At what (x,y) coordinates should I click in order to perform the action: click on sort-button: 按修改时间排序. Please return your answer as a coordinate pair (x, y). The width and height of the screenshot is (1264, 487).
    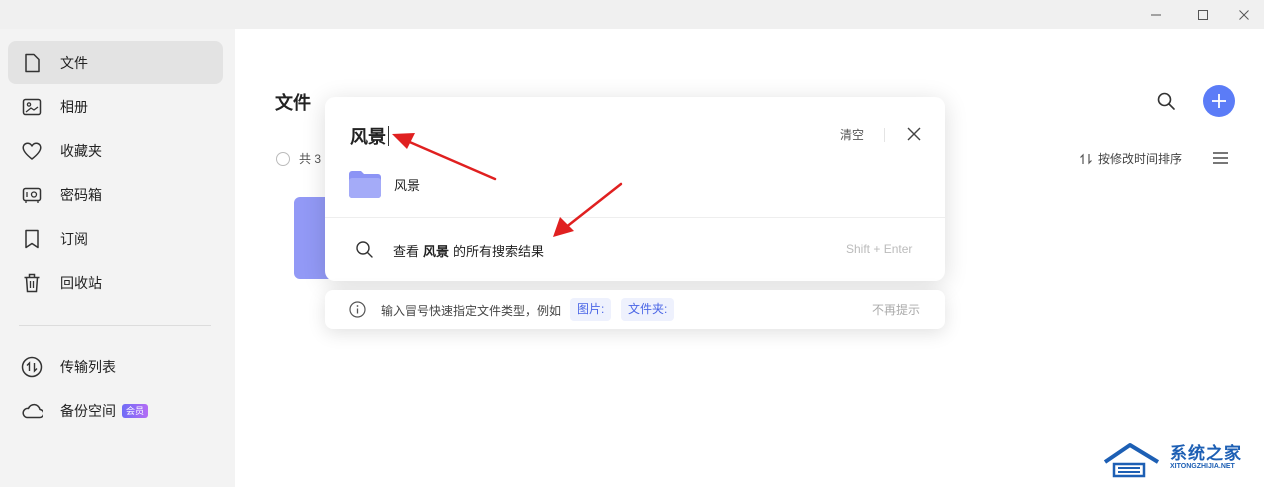
    Looking at the image, I should click on (1130, 158).